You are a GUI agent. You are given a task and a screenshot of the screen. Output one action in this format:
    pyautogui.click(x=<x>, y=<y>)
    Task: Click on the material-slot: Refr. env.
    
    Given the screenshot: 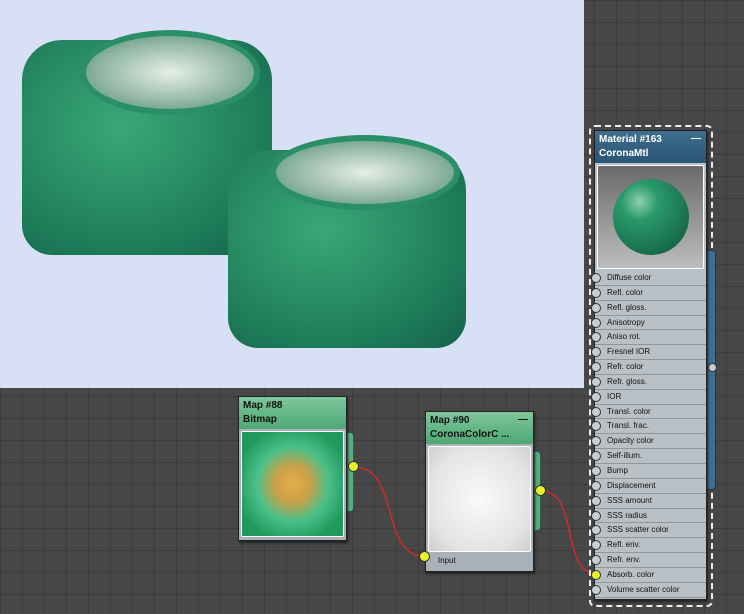 What is the action you would take?
    pyautogui.click(x=648, y=560)
    